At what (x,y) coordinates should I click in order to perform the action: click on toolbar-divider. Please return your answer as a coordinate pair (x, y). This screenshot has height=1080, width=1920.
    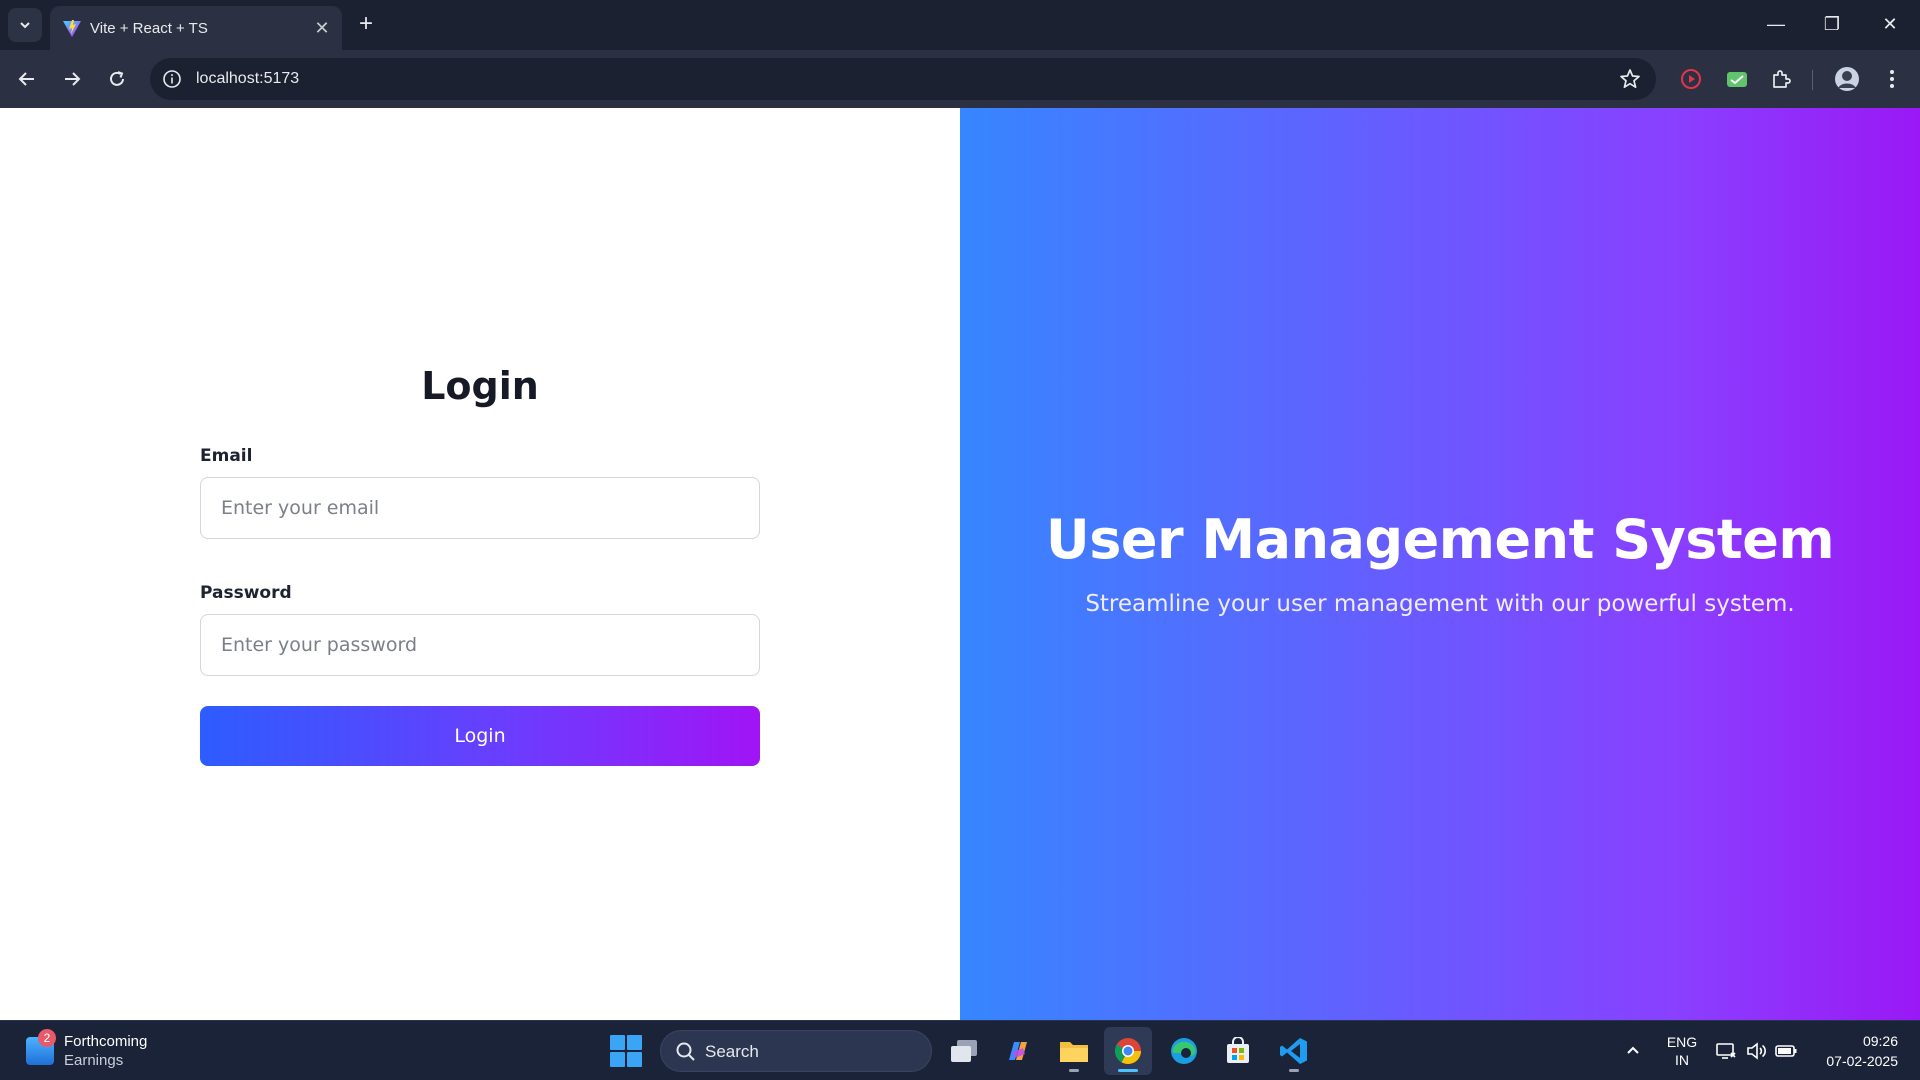
    Looking at the image, I should click on (1812, 80).